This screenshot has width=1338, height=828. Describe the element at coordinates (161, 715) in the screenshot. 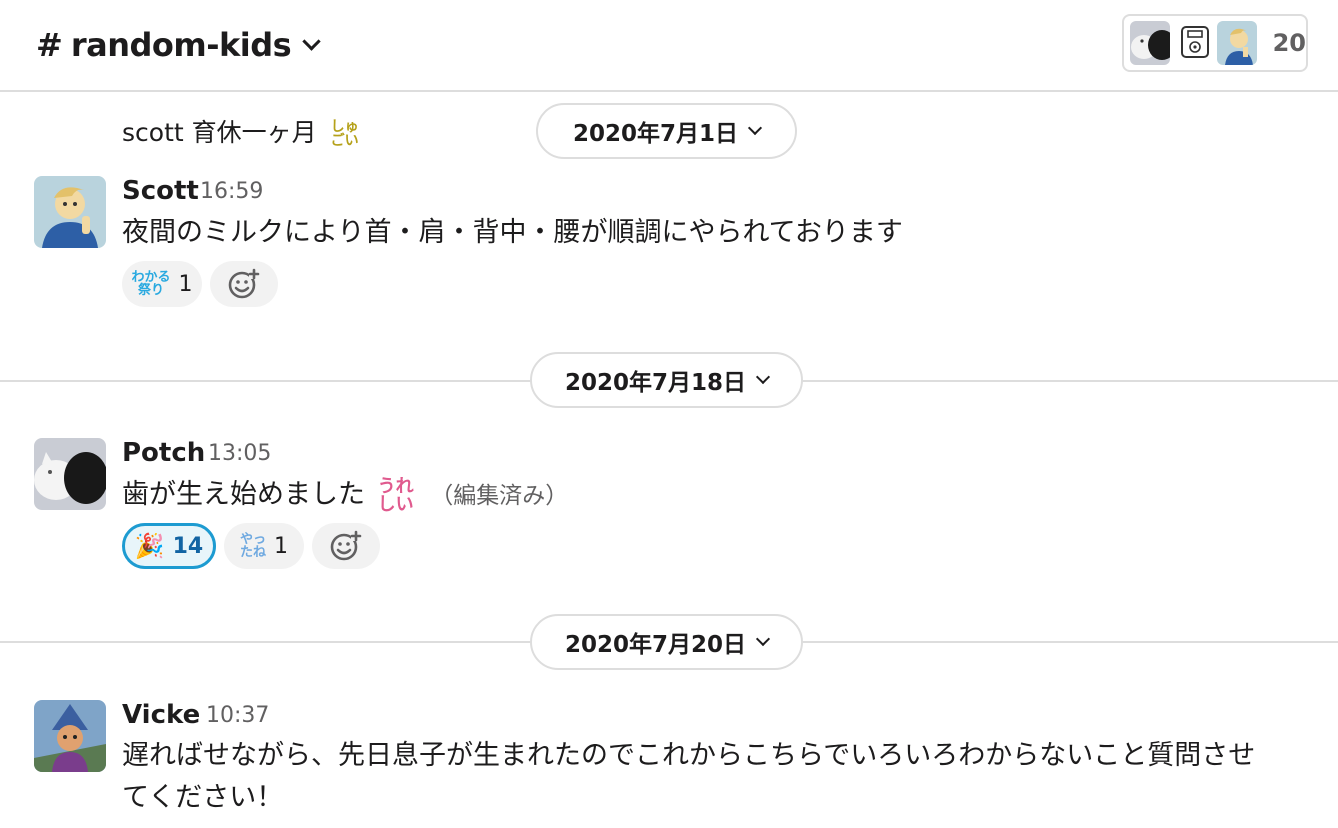

I see `author-name: Vicke` at that location.